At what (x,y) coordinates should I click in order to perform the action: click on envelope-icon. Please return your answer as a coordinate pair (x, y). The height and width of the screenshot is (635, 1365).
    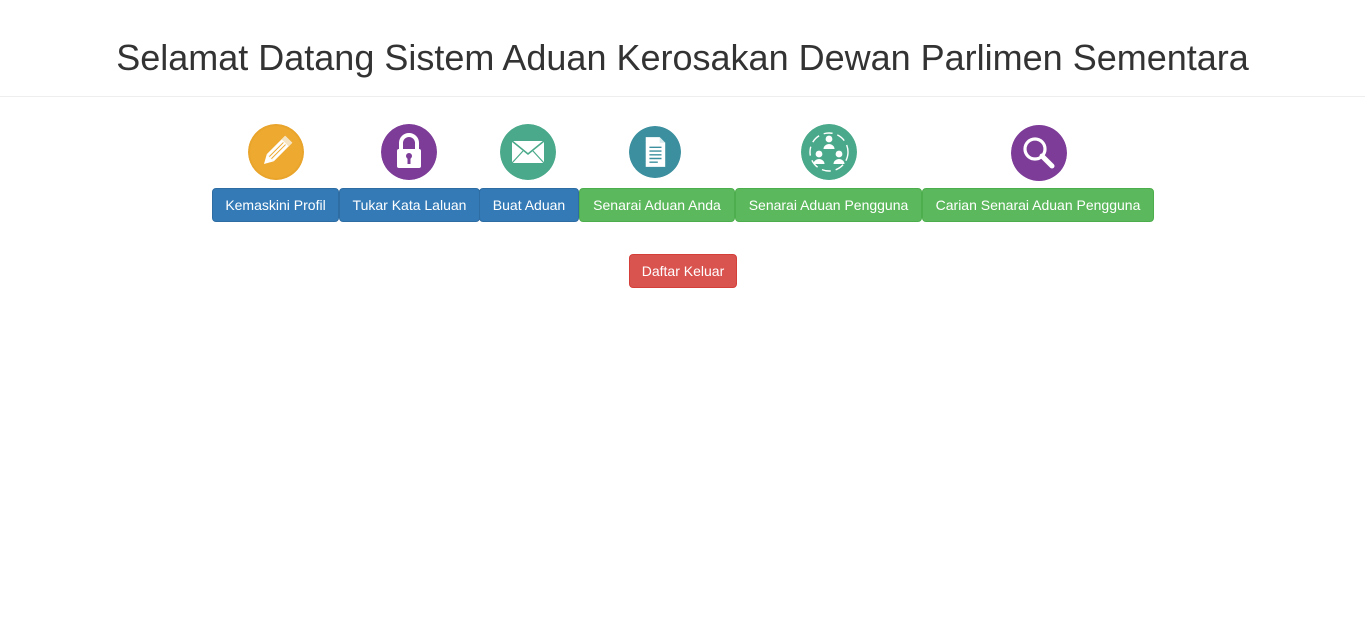
    Looking at the image, I should click on (528, 152).